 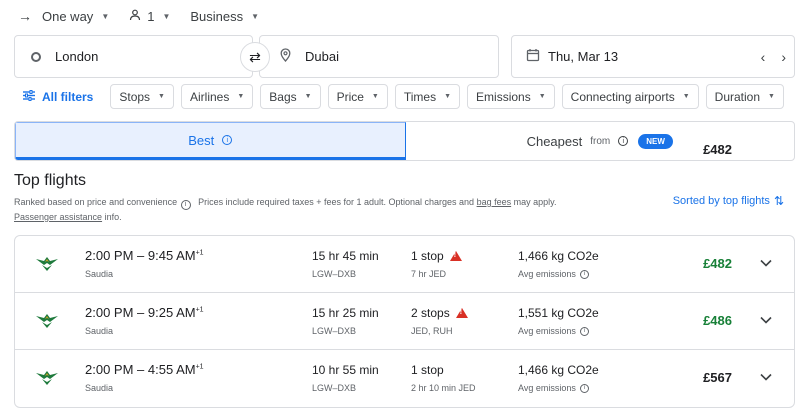 What do you see at coordinates (113, 217) in the screenshot?
I see `info-suffix: info.` at bounding box center [113, 217].